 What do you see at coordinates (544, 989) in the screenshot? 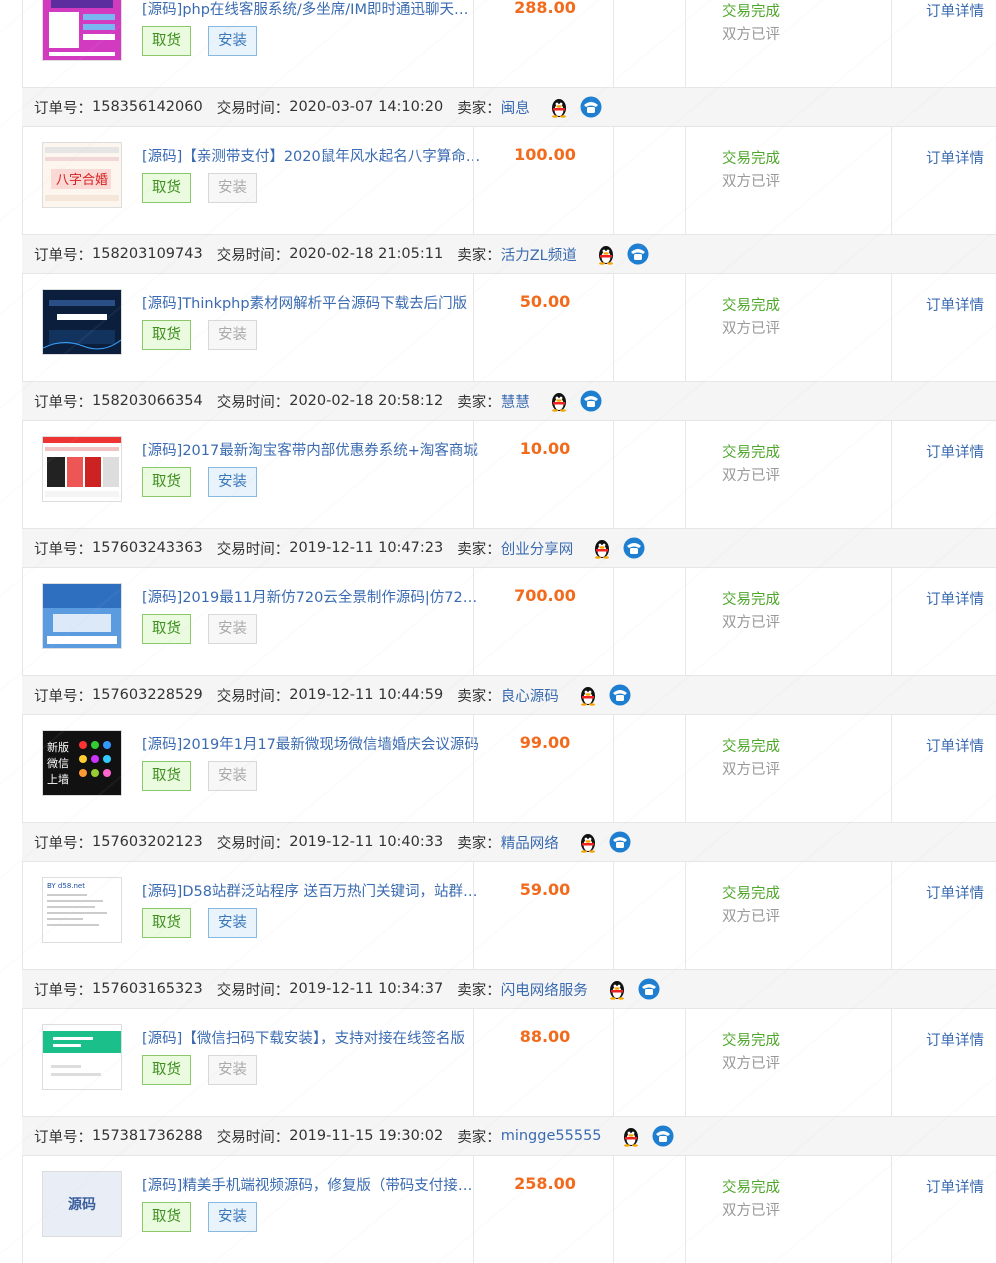
I see `seller-link: 闪电网络服务` at bounding box center [544, 989].